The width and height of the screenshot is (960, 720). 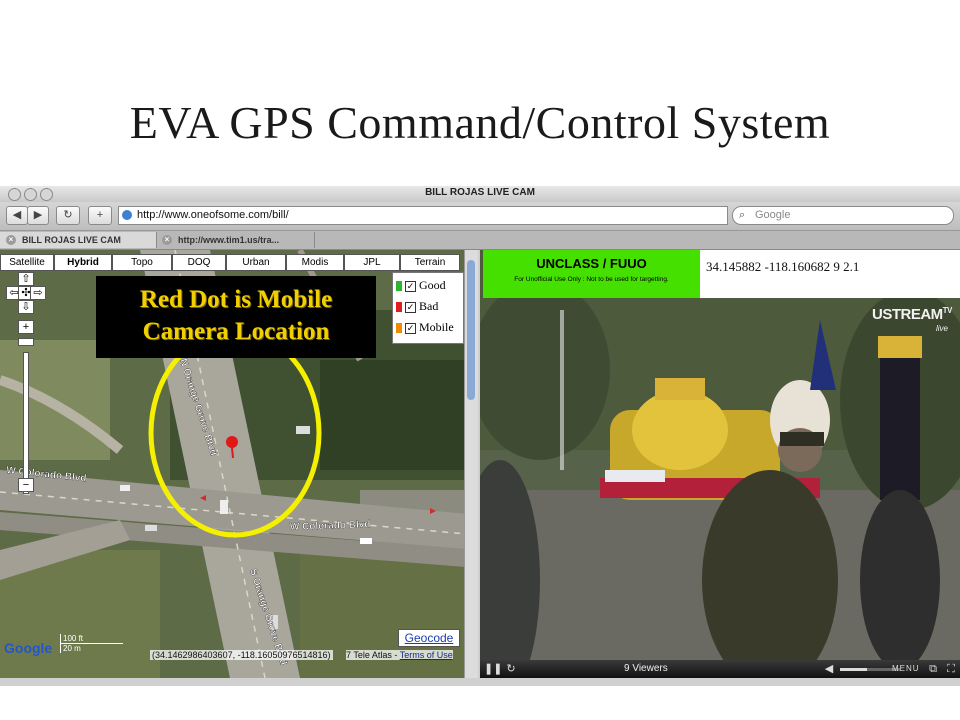 What do you see at coordinates (773, 215) in the screenshot?
I see `search-placeholder: Google` at bounding box center [773, 215].